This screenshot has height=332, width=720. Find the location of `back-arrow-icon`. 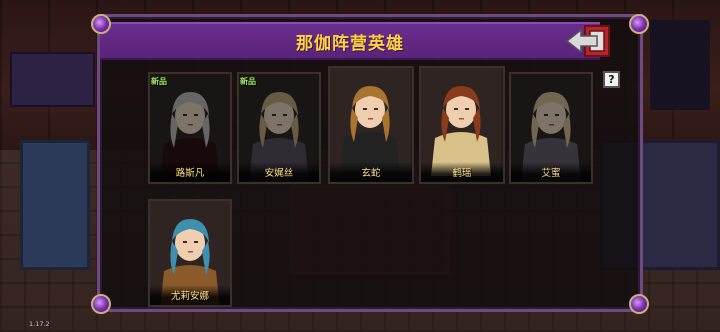

back-arrow-icon is located at coordinates (587, 41).